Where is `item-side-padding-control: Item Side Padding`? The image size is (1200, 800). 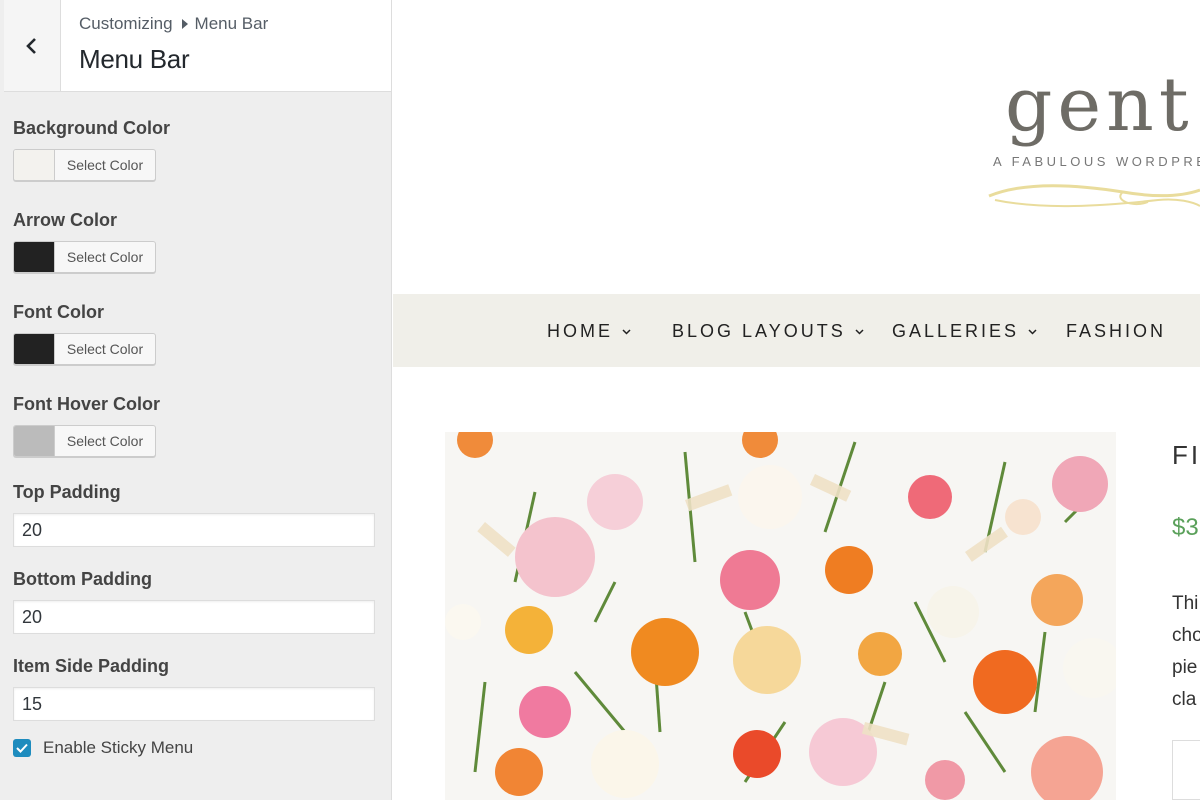 item-side-padding-control: Item Side Padding is located at coordinates (194, 697).